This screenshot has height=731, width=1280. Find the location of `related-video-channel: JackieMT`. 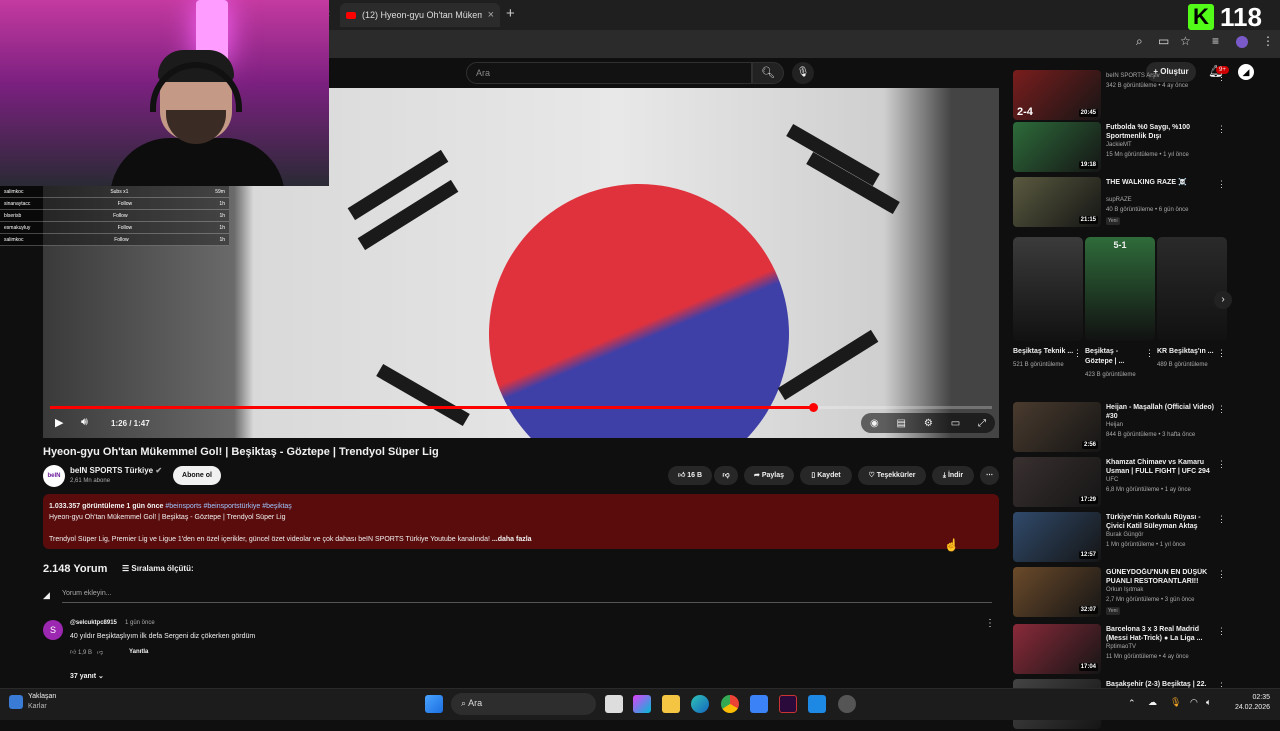

related-video-channel: JackieMT is located at coordinates (1119, 145).